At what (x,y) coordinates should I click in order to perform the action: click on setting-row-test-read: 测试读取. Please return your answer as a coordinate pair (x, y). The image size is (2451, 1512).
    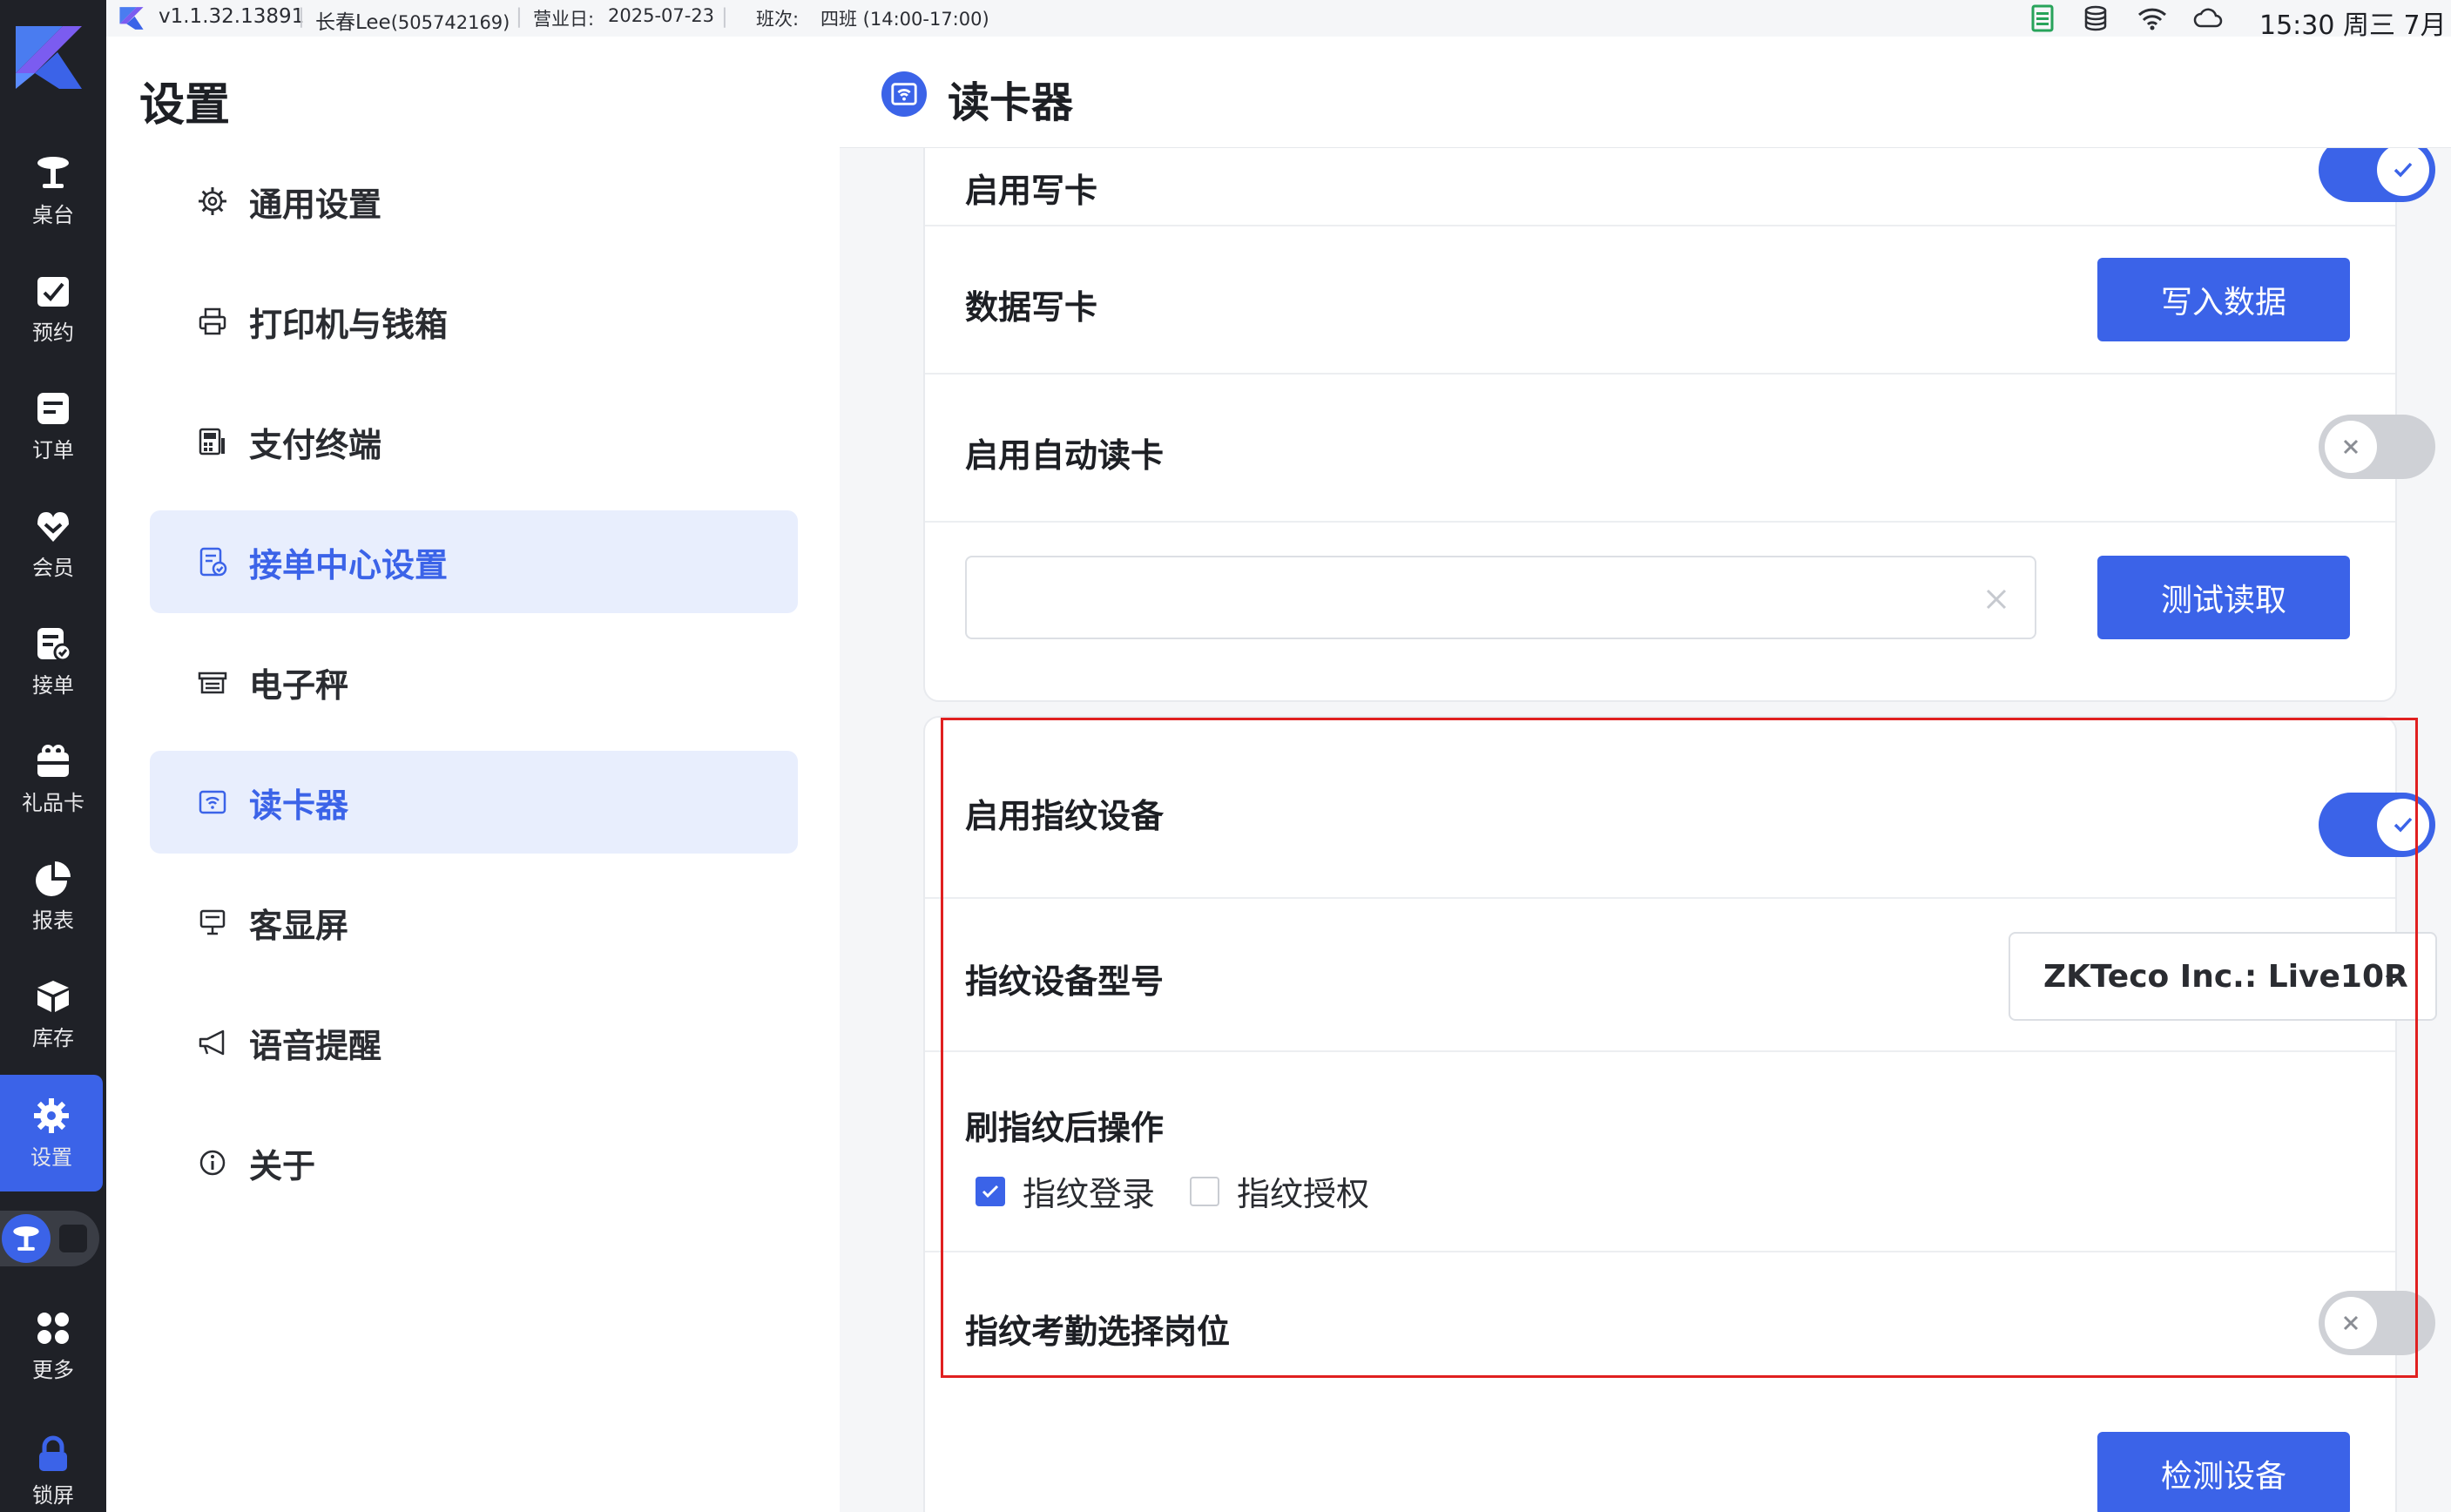
    Looking at the image, I should click on (1660, 611).